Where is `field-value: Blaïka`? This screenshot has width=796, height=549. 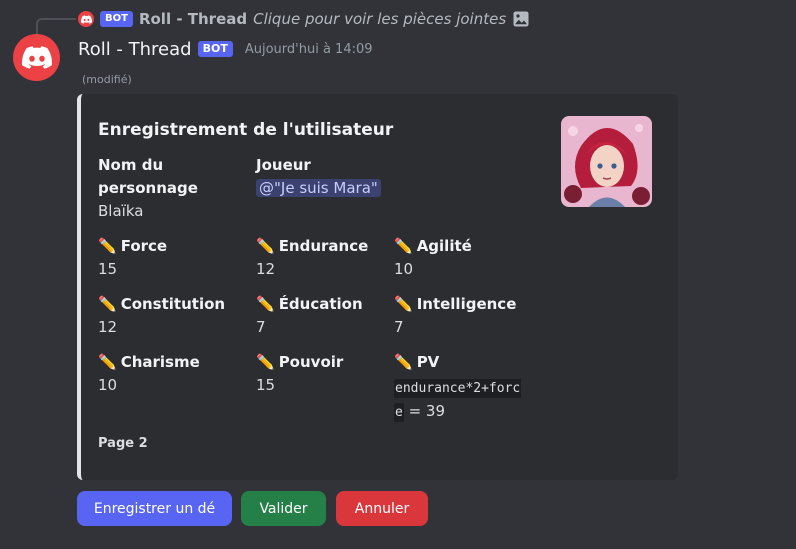
field-value: Blaïka is located at coordinates (121, 211).